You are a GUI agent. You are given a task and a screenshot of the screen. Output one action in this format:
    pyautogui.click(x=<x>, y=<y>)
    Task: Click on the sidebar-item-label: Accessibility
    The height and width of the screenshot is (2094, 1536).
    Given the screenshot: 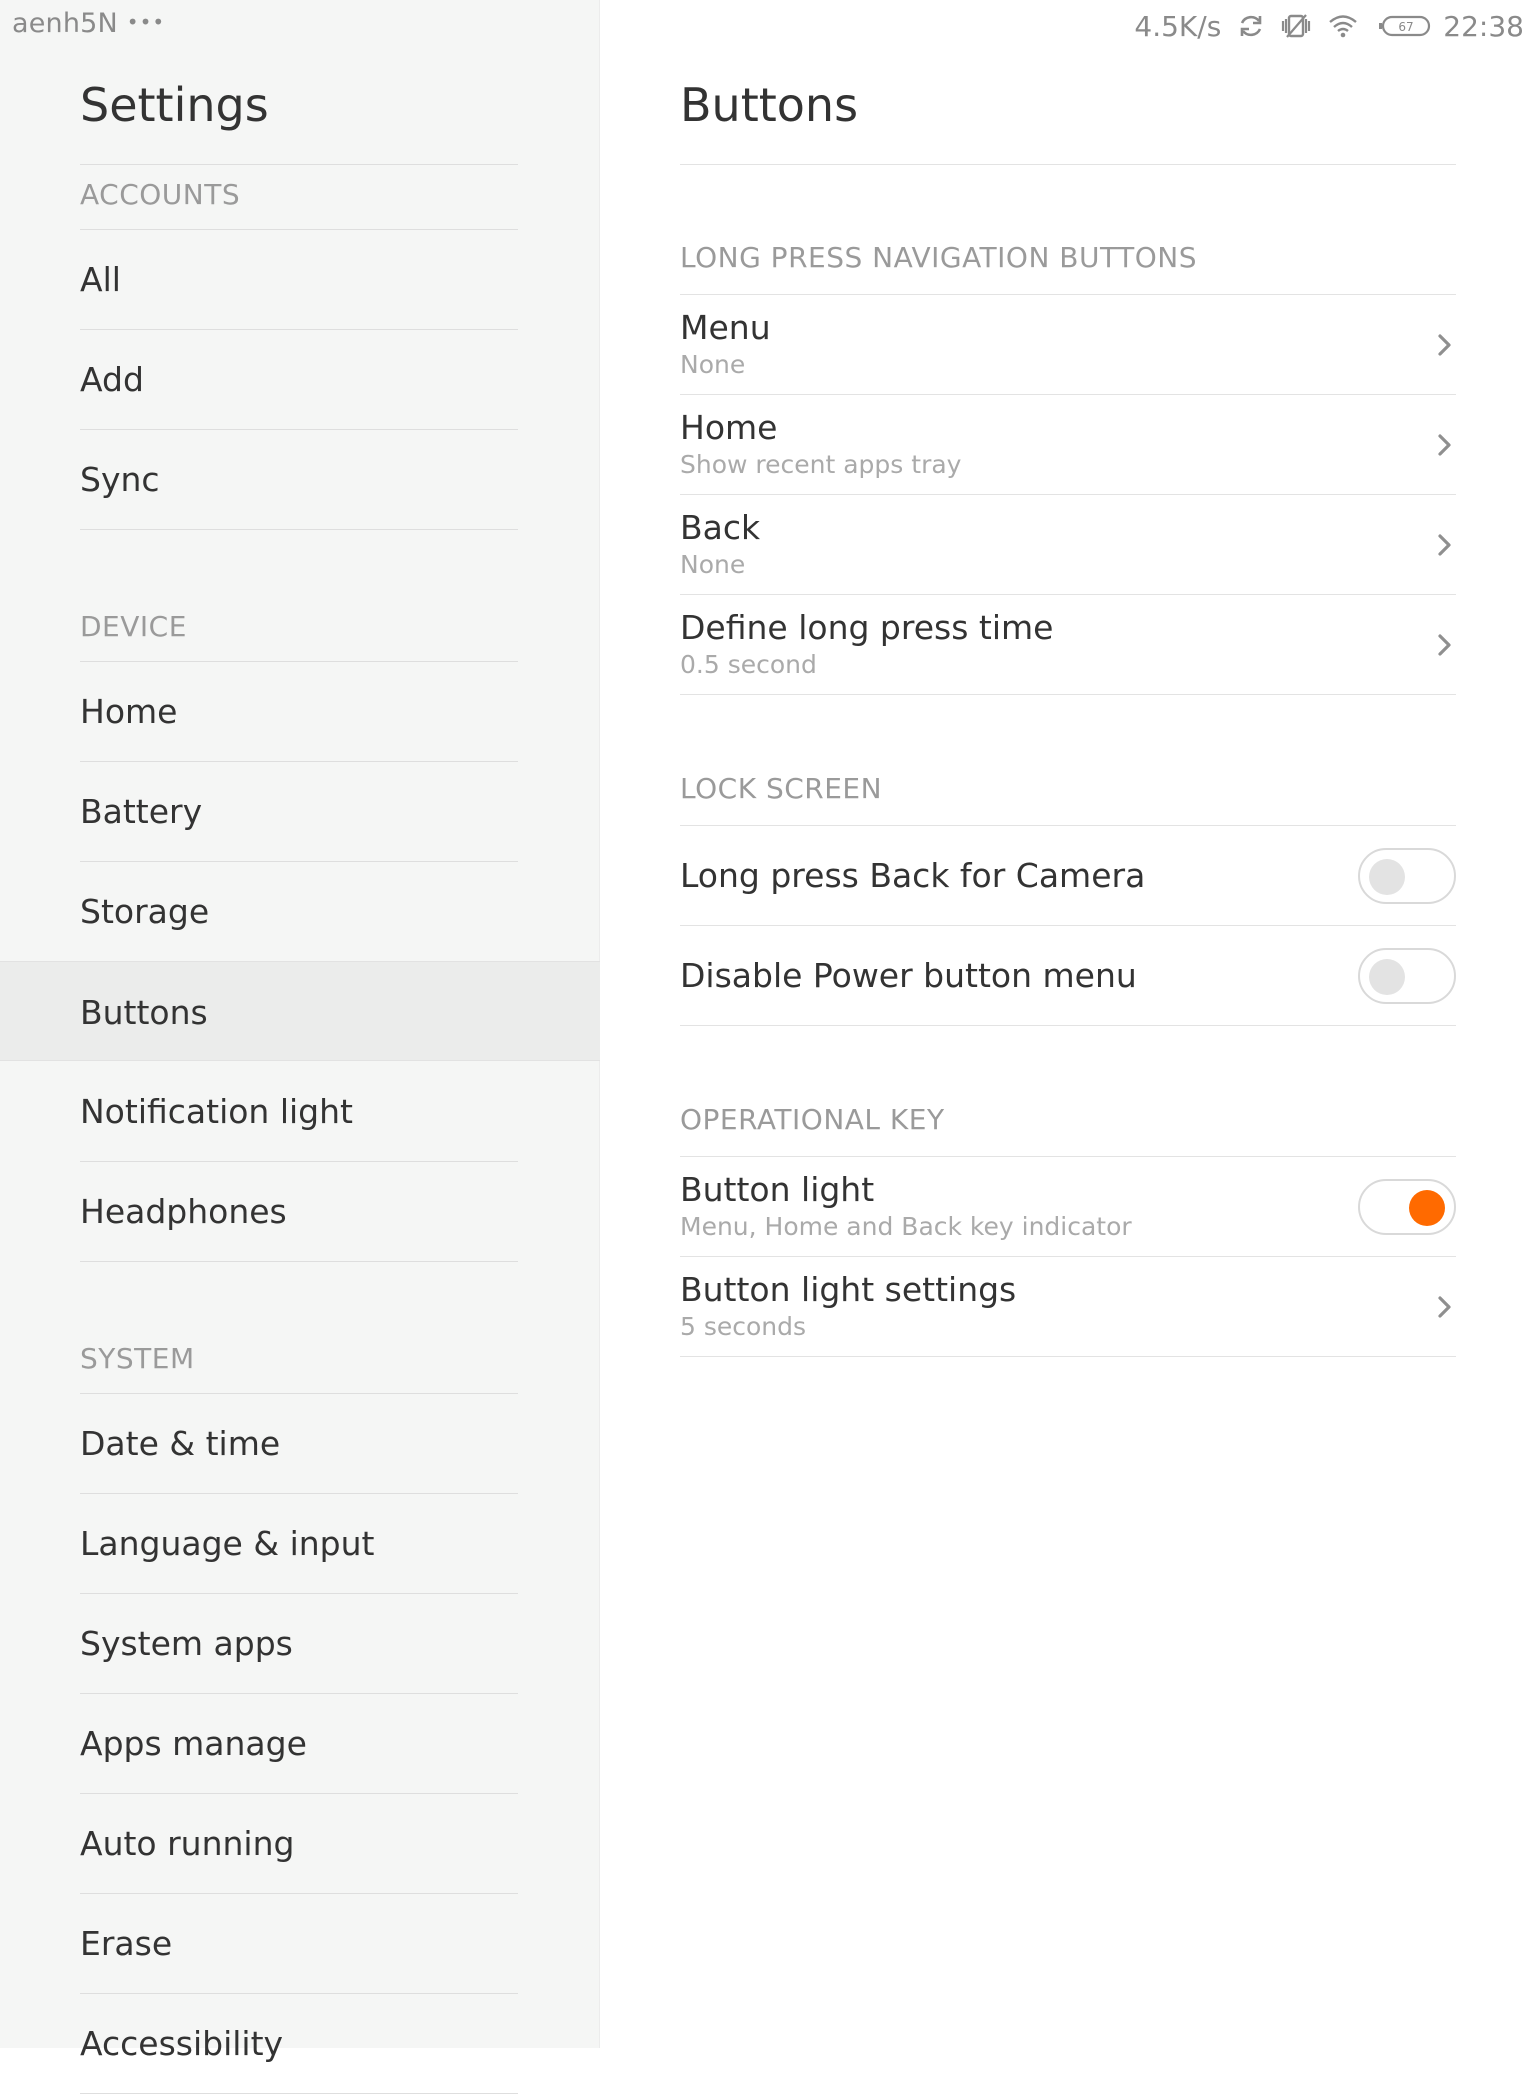 What is the action you would take?
    pyautogui.click(x=182, y=2043)
    